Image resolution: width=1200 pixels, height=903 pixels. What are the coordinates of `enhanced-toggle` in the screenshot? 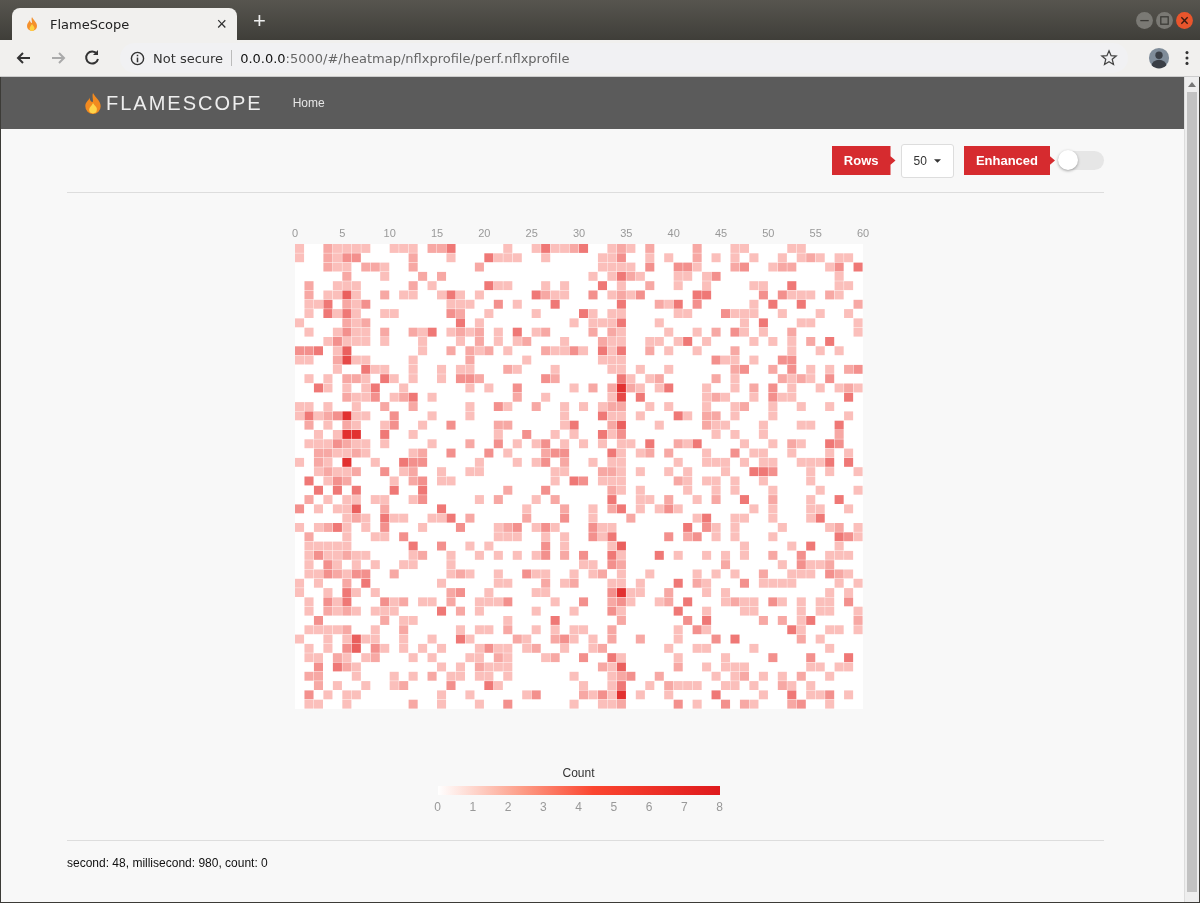 It's located at (1081, 160).